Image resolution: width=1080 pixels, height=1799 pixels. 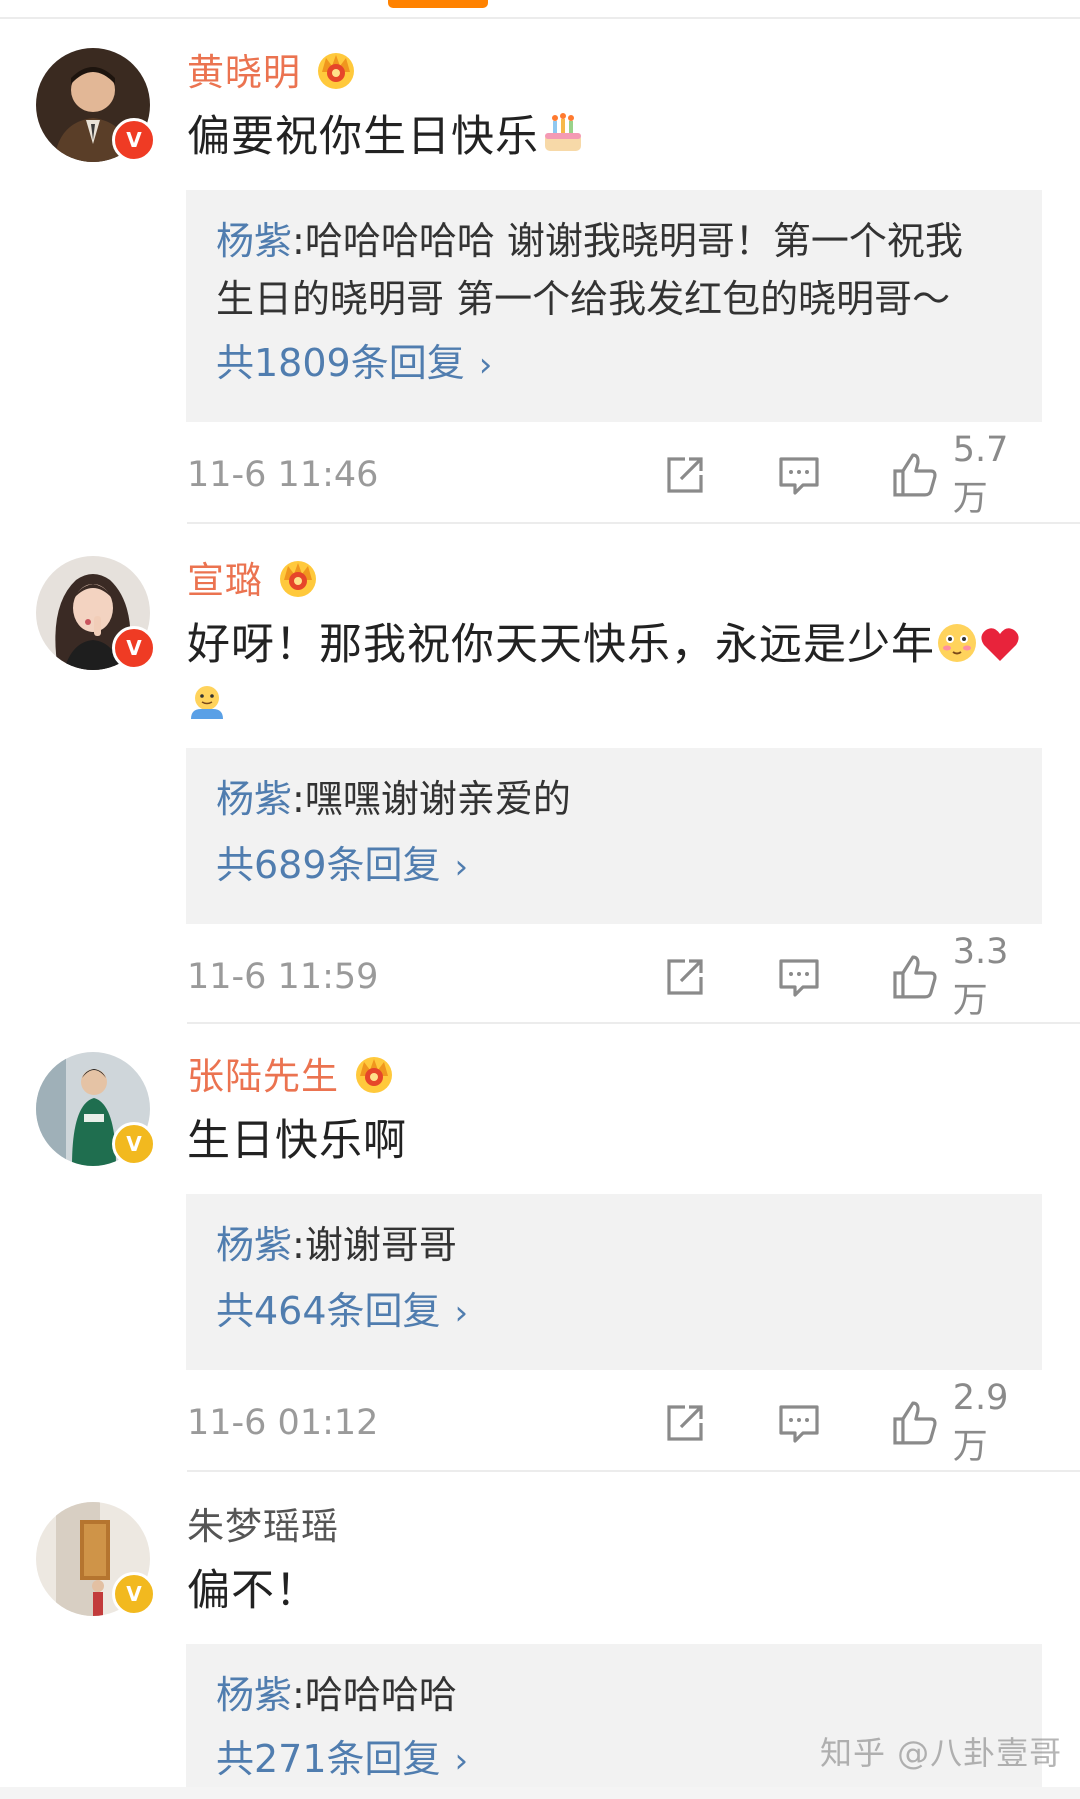 What do you see at coordinates (980, 1422) in the screenshot?
I see `like-count: 2.9万` at bounding box center [980, 1422].